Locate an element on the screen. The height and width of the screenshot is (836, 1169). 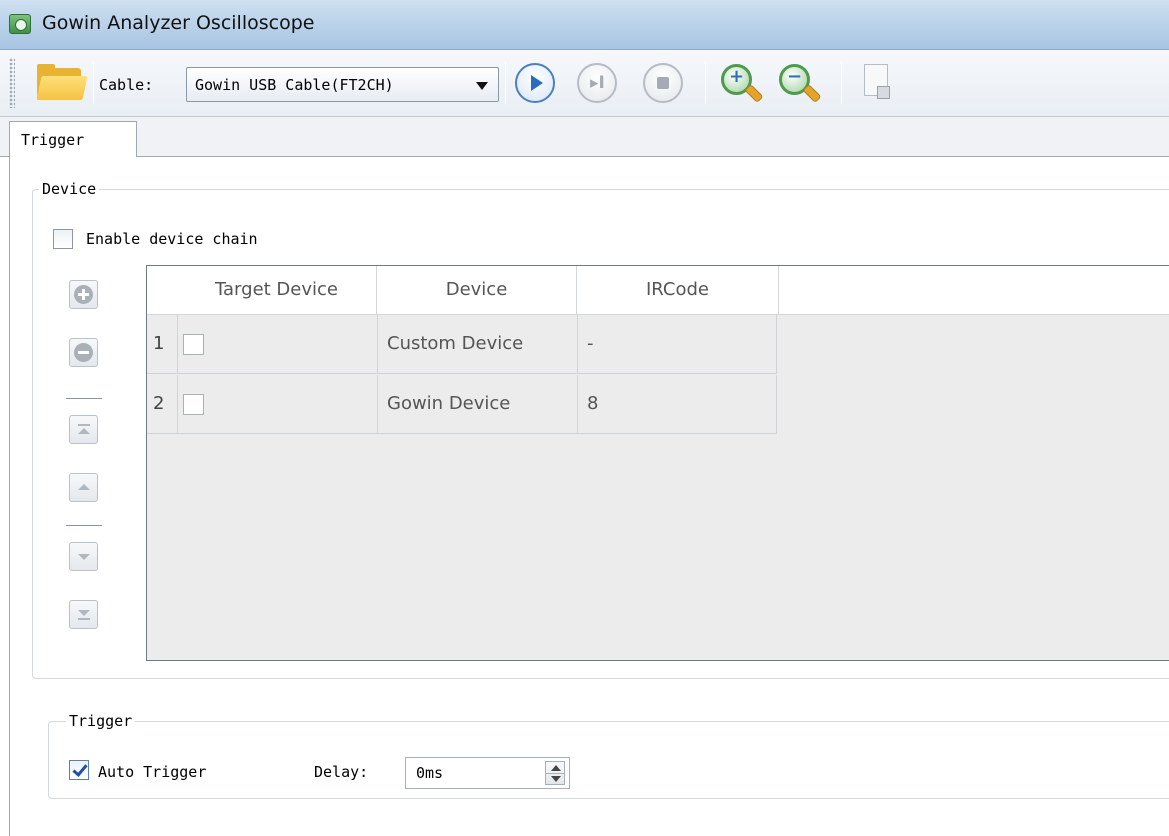
remove-device-button is located at coordinates (83, 352).